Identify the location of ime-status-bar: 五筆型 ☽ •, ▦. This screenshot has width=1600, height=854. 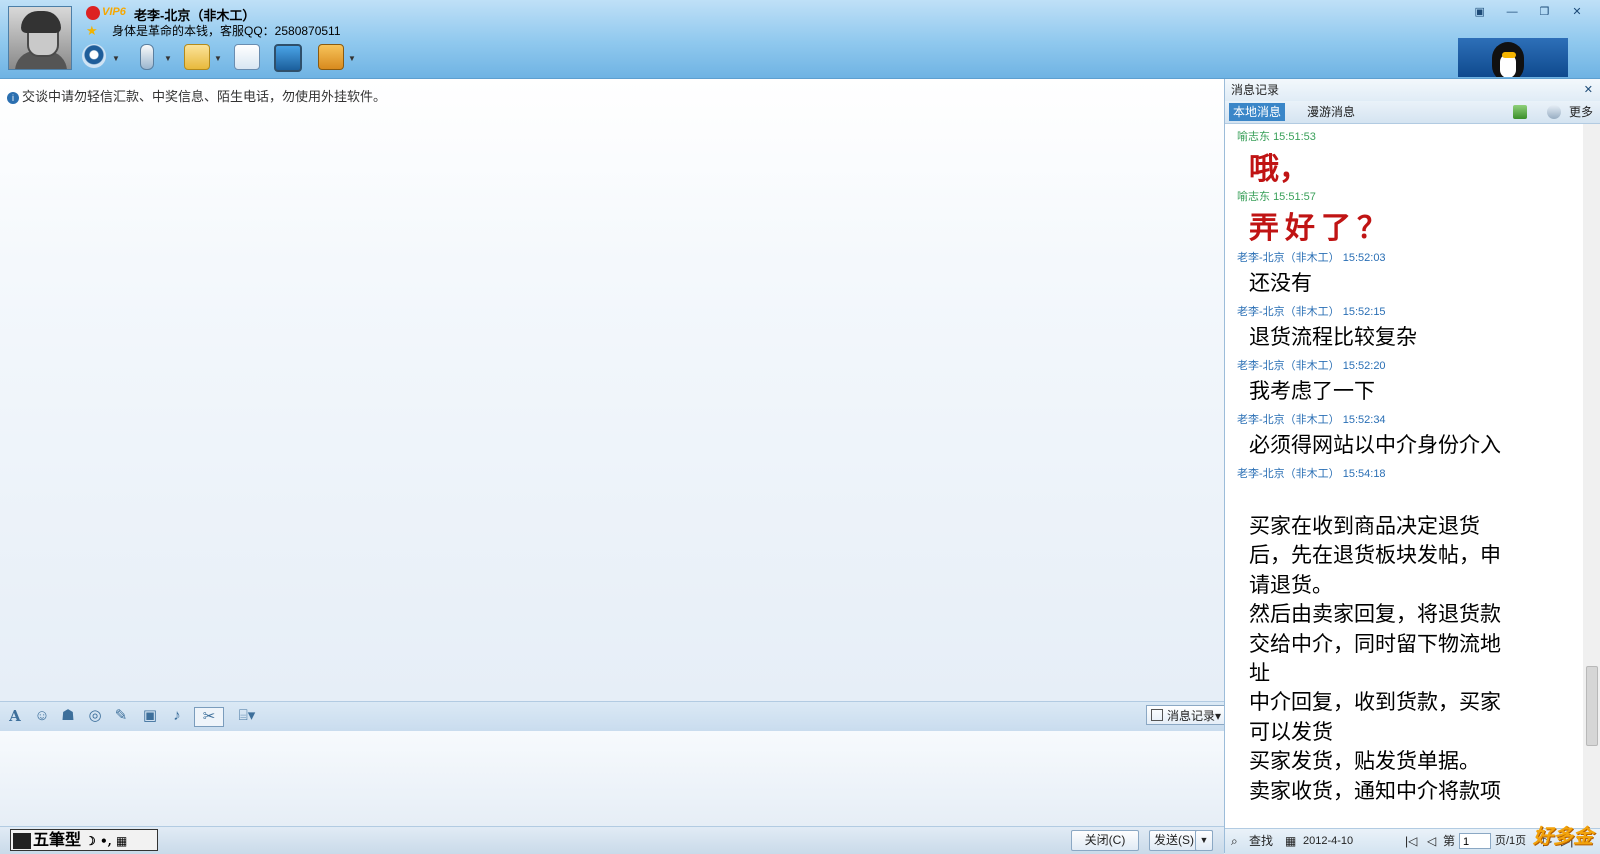
(84, 840).